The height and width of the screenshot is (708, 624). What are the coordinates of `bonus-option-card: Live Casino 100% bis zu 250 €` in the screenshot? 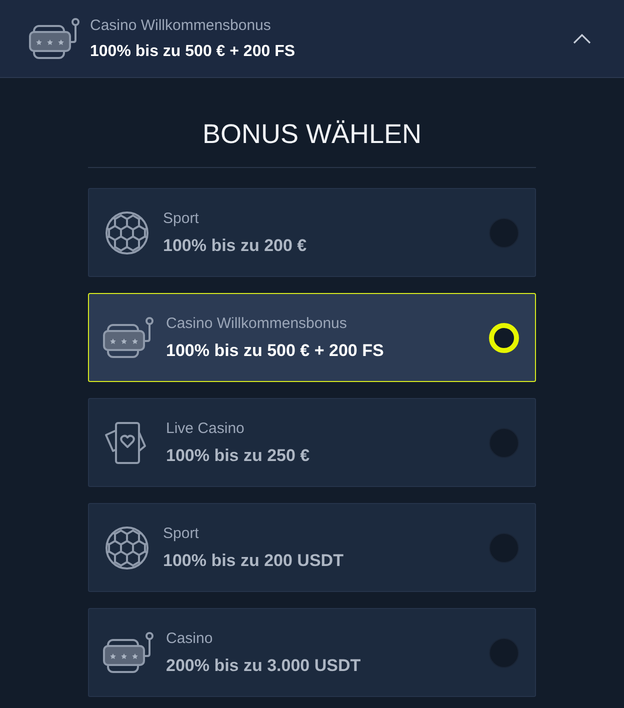 It's located at (312, 442).